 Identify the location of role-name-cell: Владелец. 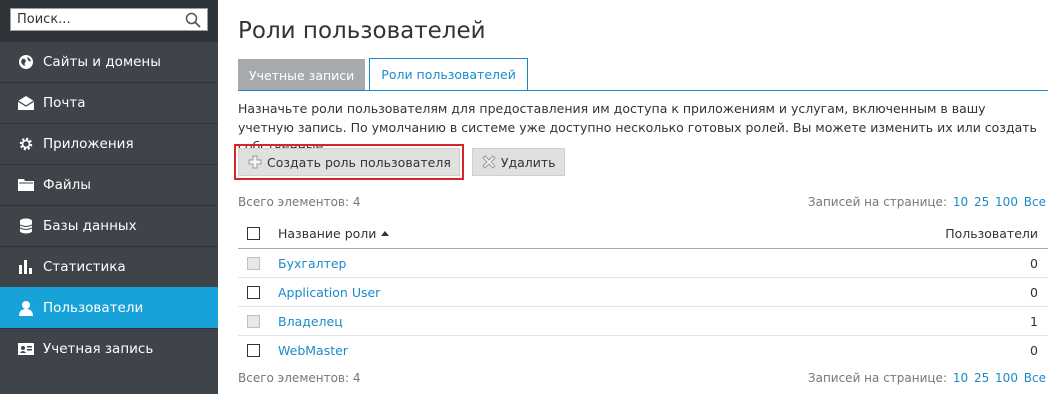
(603, 321).